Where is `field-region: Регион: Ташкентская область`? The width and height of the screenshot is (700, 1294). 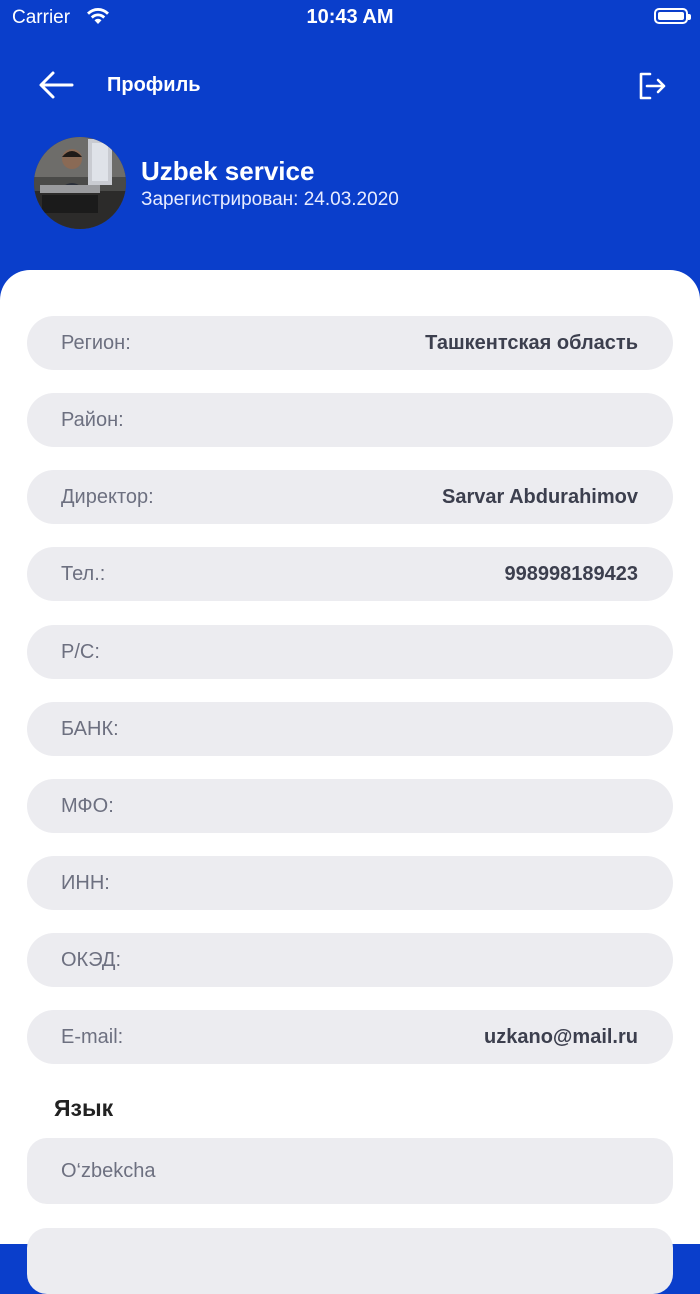 field-region: Регион: Ташкентская область is located at coordinates (350, 343).